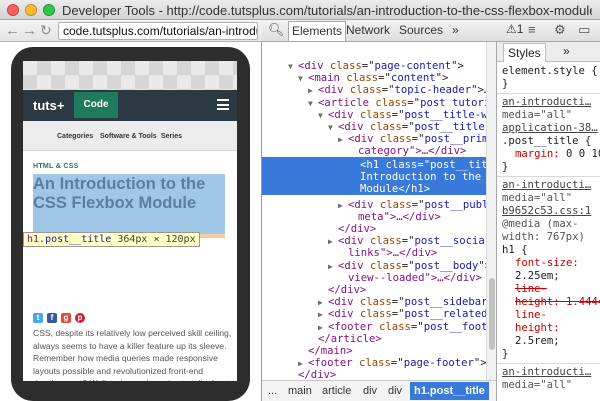 This screenshot has width=600, height=401. What do you see at coordinates (370, 391) in the screenshot?
I see `breadcrumb-div-1: div` at bounding box center [370, 391].